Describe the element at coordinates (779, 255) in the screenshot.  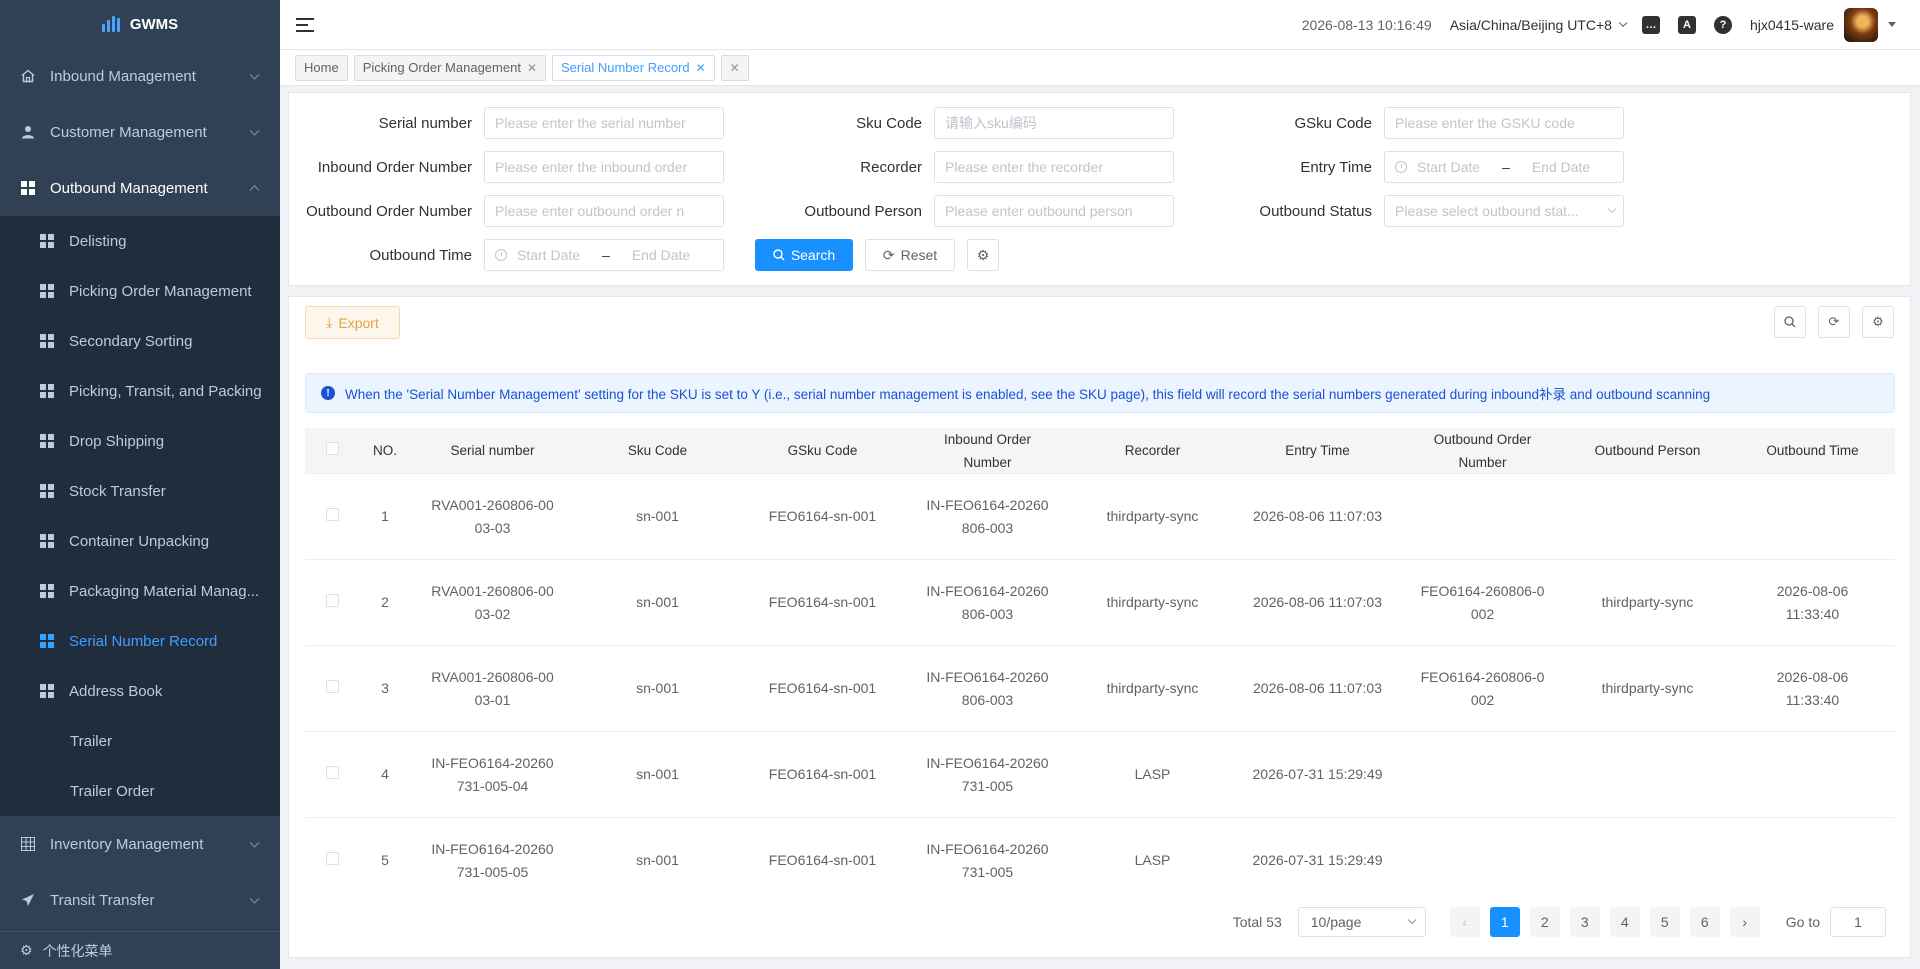
I see `search-icon` at that location.